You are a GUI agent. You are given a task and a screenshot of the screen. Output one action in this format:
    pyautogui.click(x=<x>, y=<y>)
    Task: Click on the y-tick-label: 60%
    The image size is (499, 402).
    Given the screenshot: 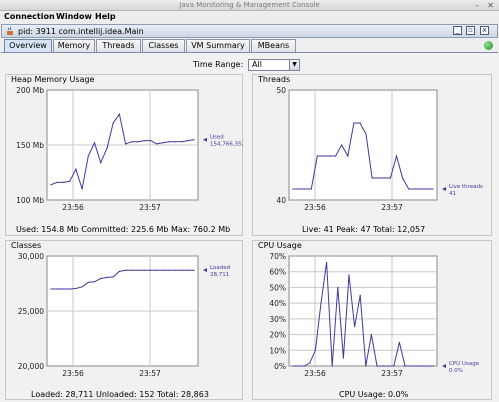 What is the action you would take?
    pyautogui.click(x=277, y=272)
    